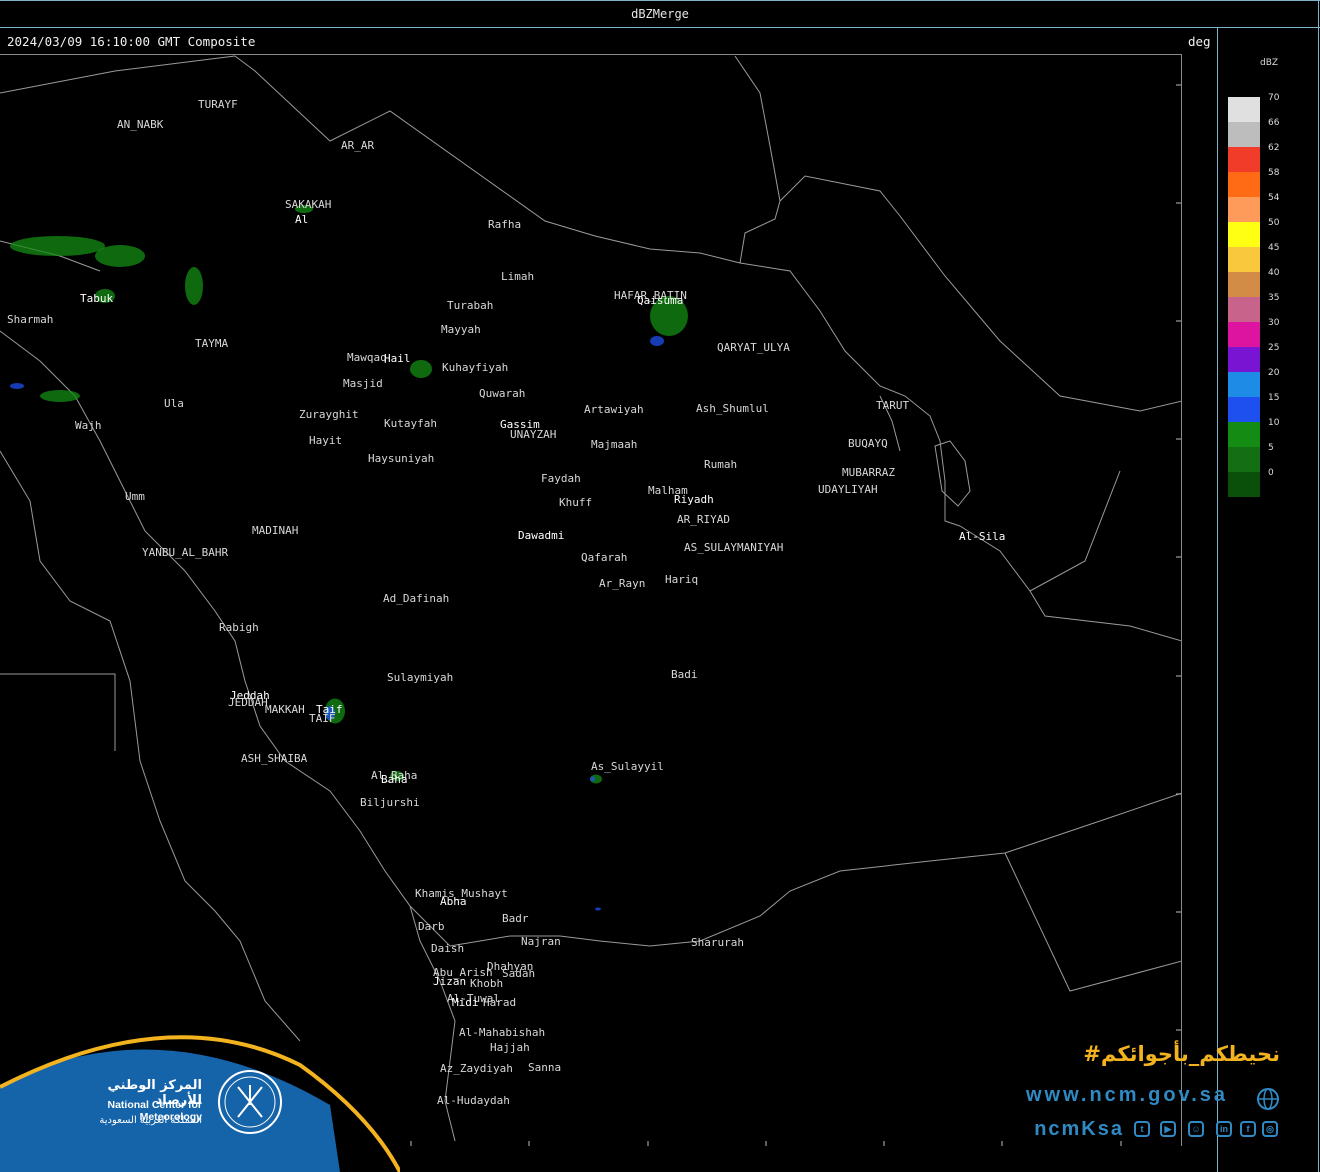 This screenshot has width=1320, height=1172. I want to click on snapchat-icon: ☺, so click(1196, 1129).